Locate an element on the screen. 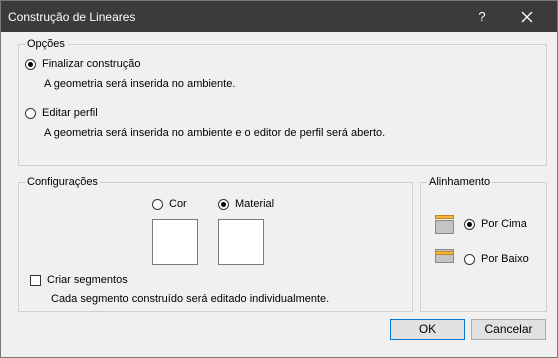  finalize-description: A geometria será inserida no ambiente. is located at coordinates (140, 84).